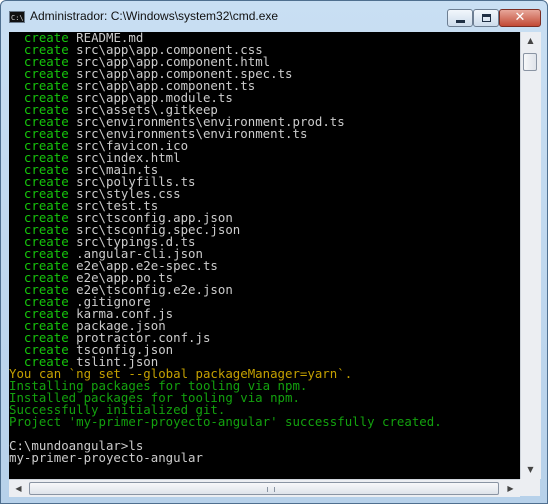 Image resolution: width=548 pixels, height=504 pixels. I want to click on minimize-button, so click(460, 18).